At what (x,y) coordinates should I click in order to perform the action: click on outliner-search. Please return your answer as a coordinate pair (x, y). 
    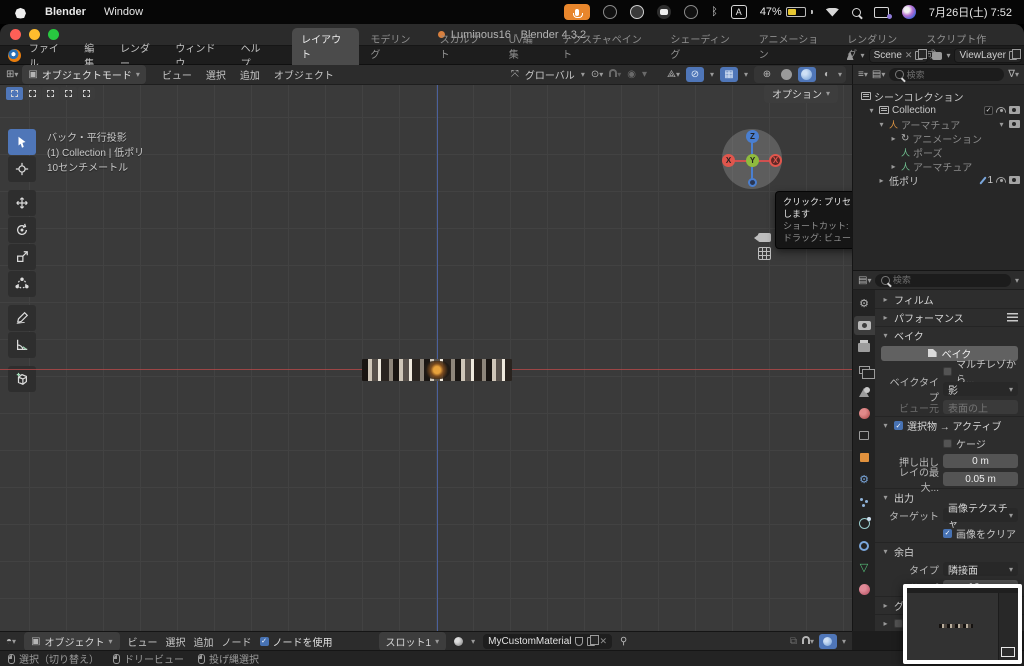
    Looking at the image, I should click on (947, 74).